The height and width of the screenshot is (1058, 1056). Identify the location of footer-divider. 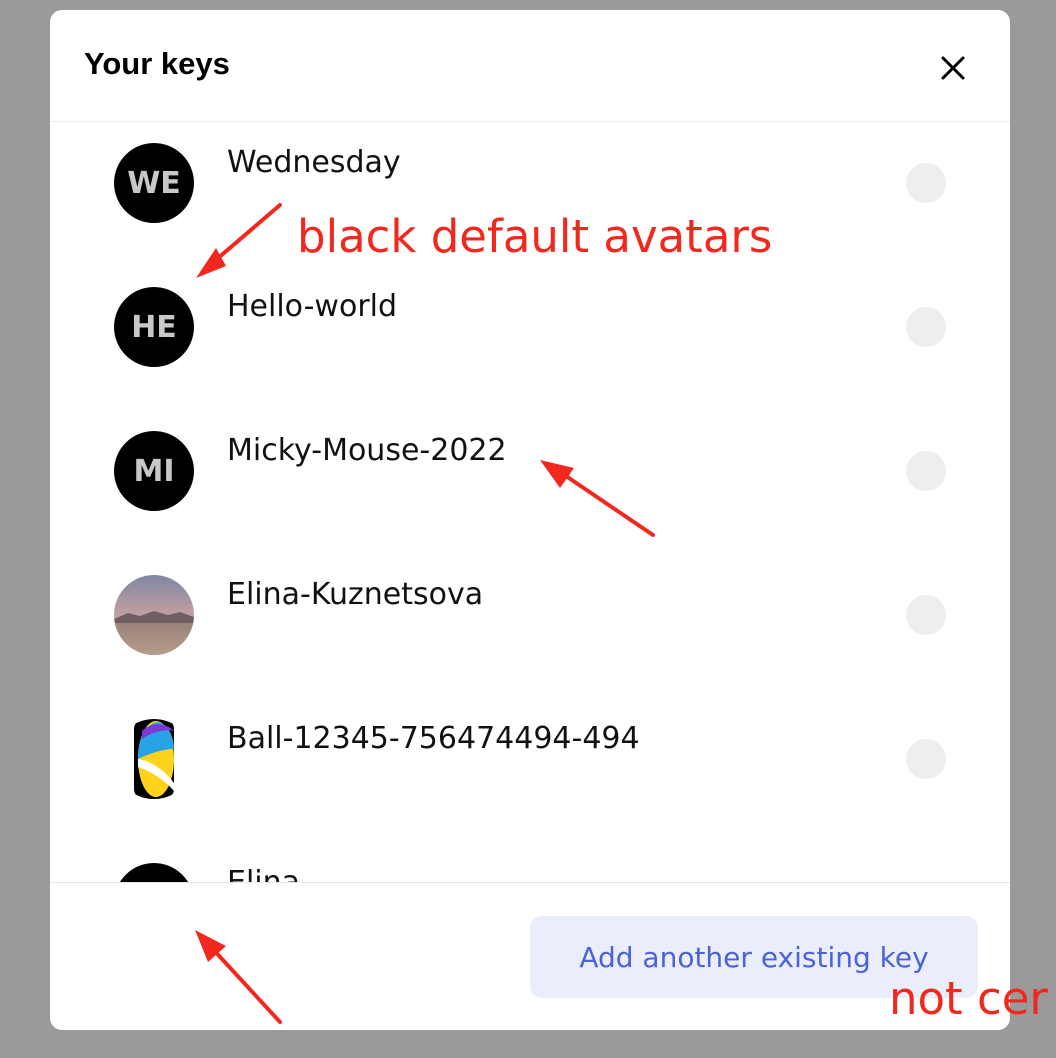
(530, 882).